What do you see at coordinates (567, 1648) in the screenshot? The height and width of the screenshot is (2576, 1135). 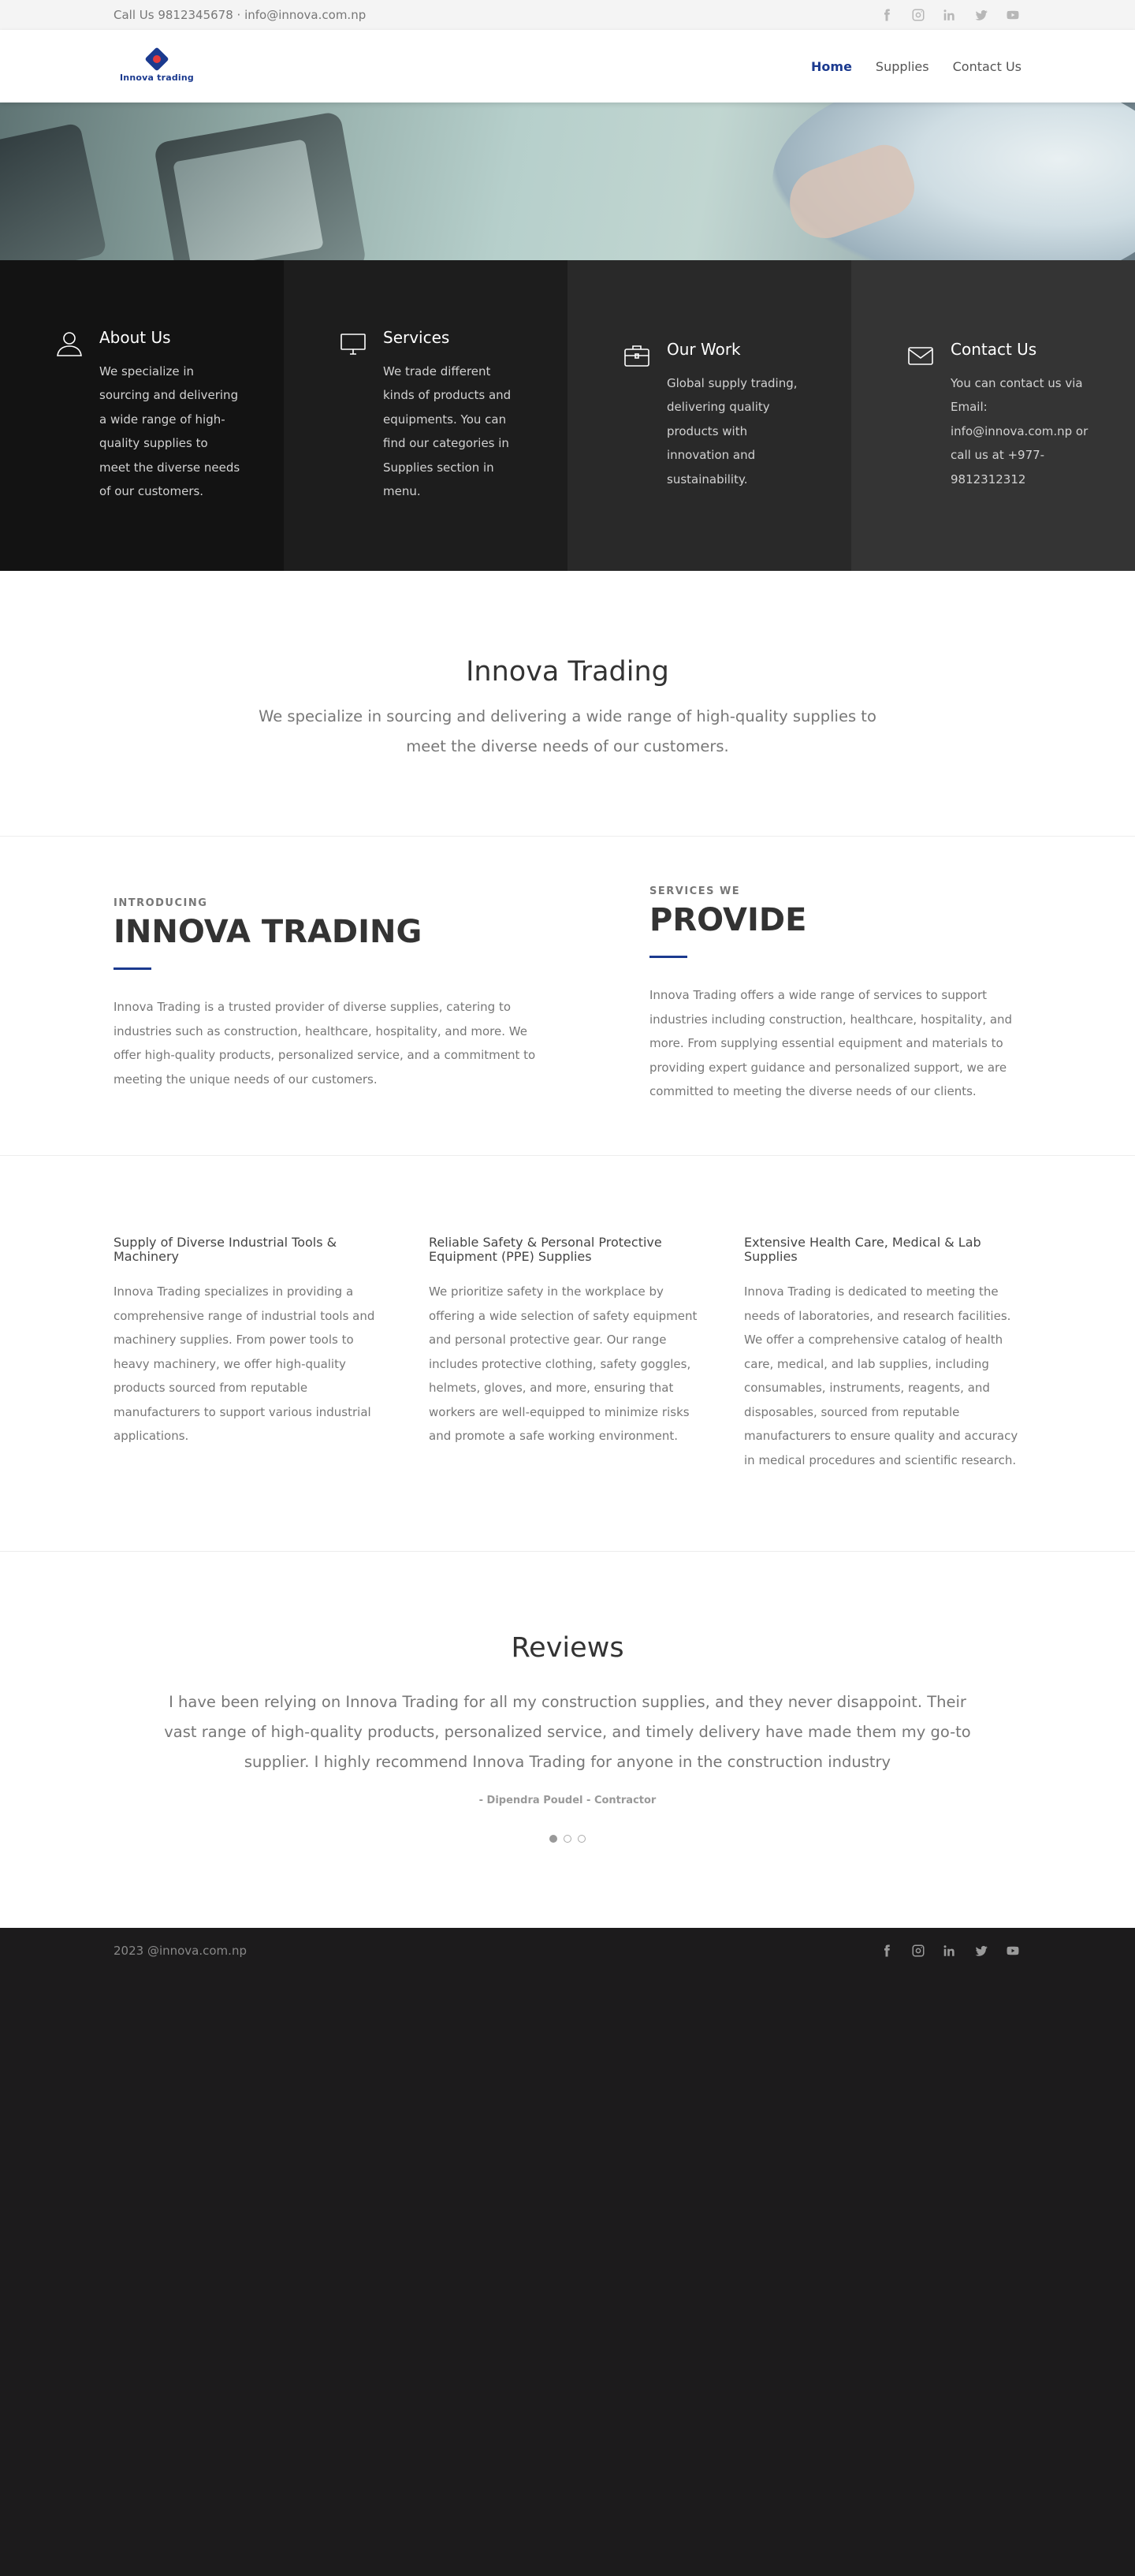 I see `reviews-title: Reviews` at bounding box center [567, 1648].